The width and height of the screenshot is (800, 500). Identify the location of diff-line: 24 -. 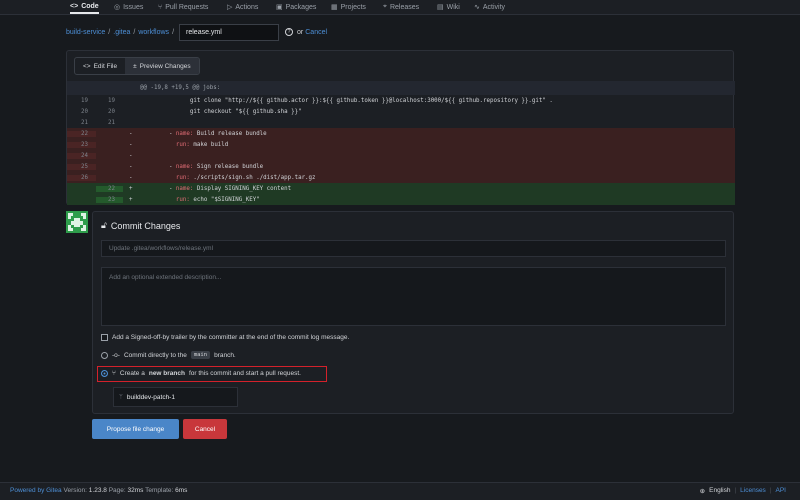
(401, 155).